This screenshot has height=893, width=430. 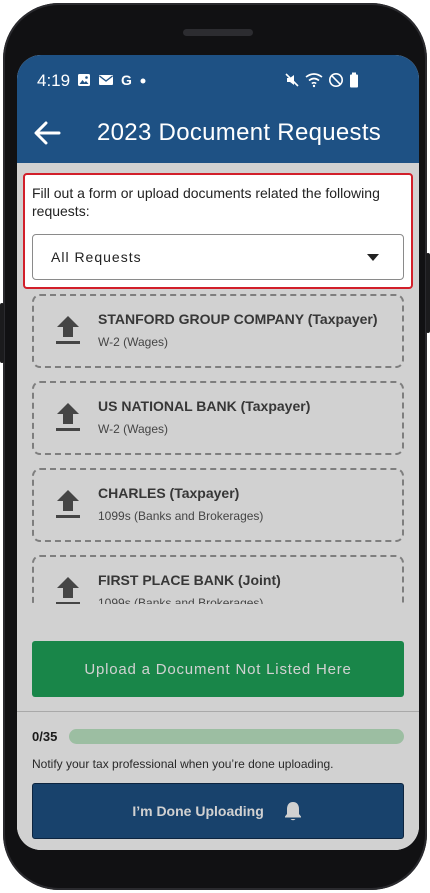 I want to click on battery-icon, so click(x=354, y=80).